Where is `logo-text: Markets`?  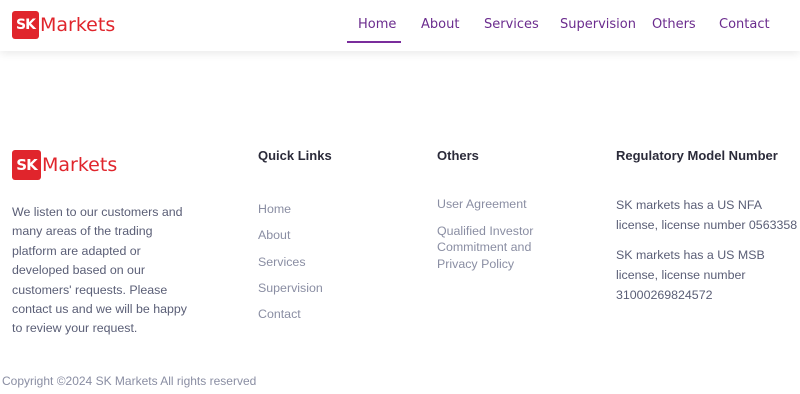 logo-text: Markets is located at coordinates (80, 165).